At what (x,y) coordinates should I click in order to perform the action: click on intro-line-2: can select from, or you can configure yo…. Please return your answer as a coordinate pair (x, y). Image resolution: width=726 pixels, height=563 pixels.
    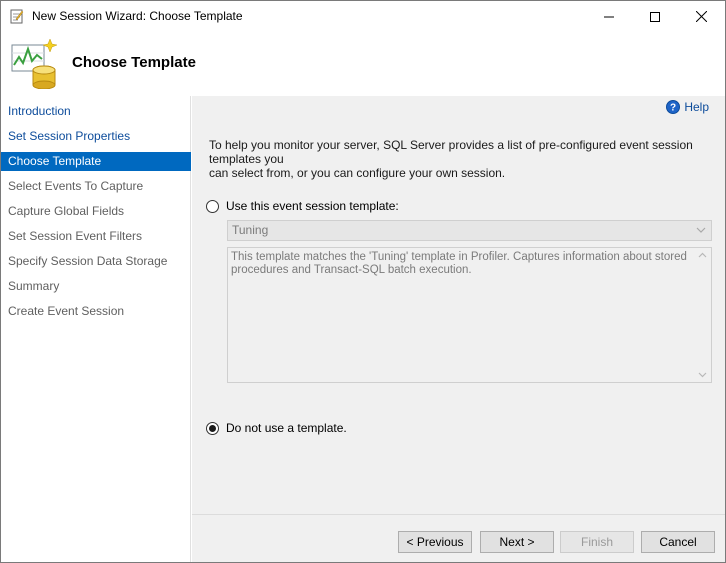
    Looking at the image, I should click on (357, 173).